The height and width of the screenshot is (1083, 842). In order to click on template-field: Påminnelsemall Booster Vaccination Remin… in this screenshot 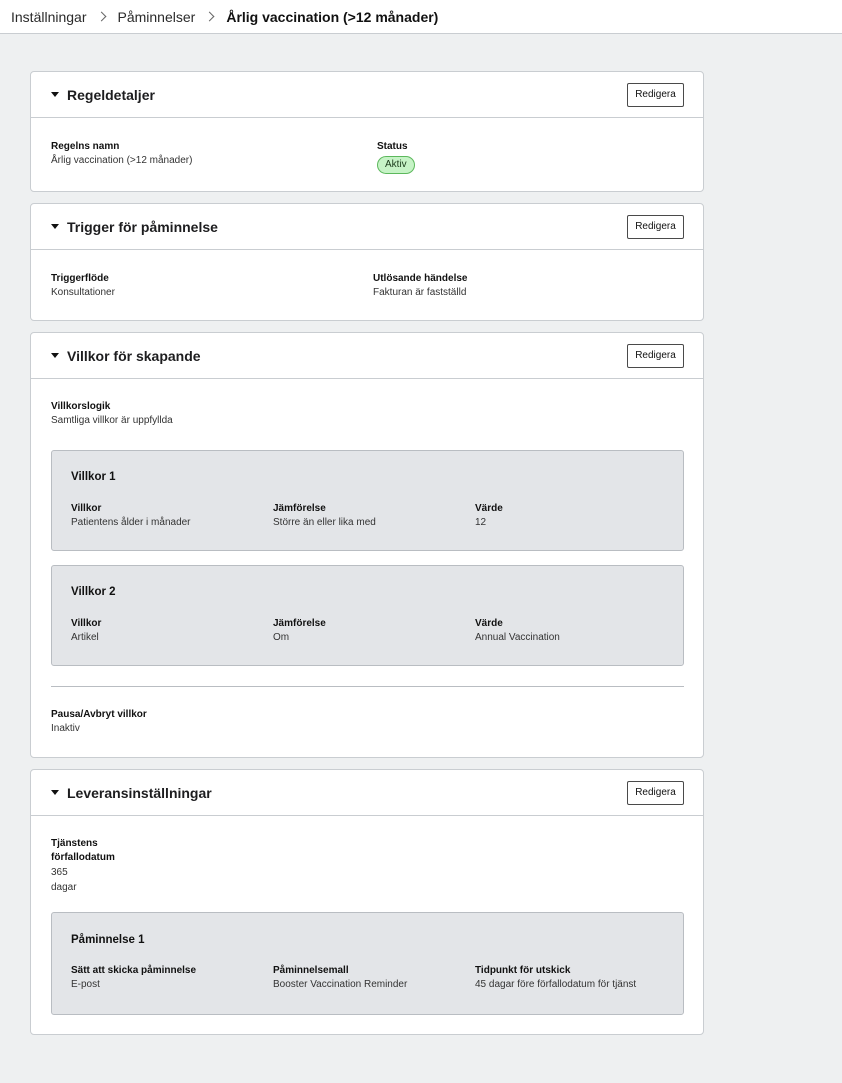, I will do `click(340, 978)`.